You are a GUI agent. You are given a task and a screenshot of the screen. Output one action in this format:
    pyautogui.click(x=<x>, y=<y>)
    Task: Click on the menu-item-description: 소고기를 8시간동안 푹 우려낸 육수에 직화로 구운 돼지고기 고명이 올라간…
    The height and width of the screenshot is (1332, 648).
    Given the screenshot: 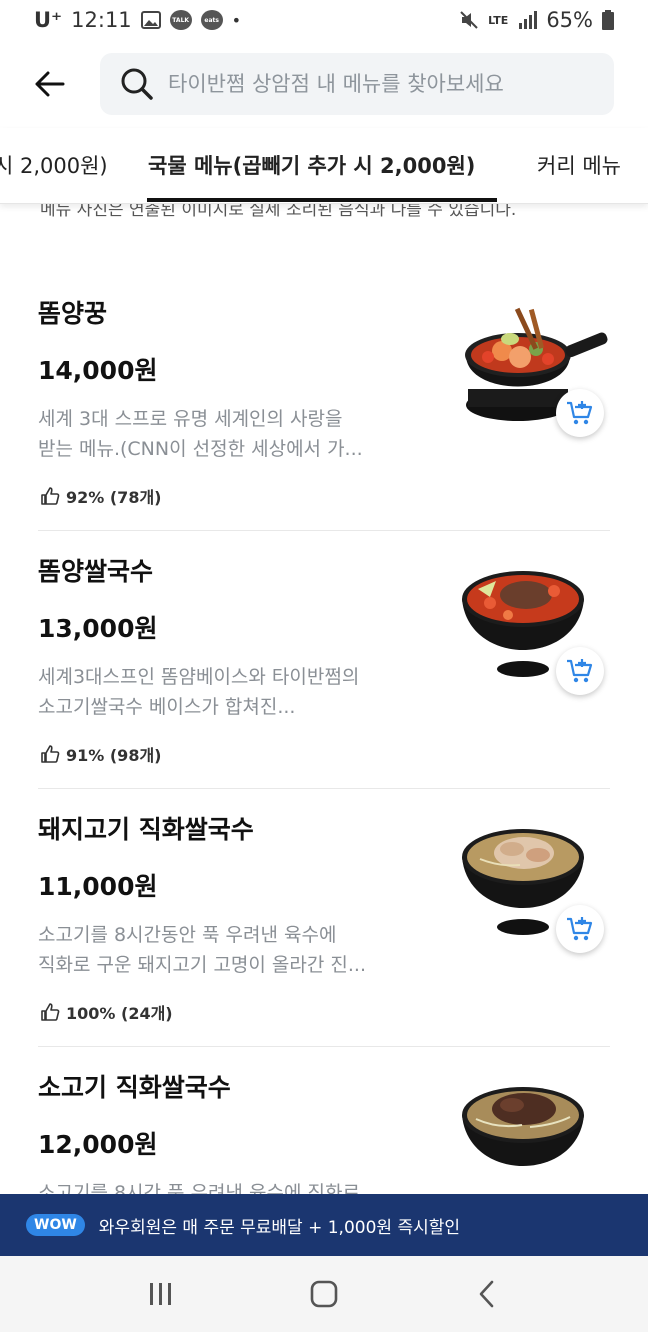 What is the action you would take?
    pyautogui.click(x=223, y=950)
    